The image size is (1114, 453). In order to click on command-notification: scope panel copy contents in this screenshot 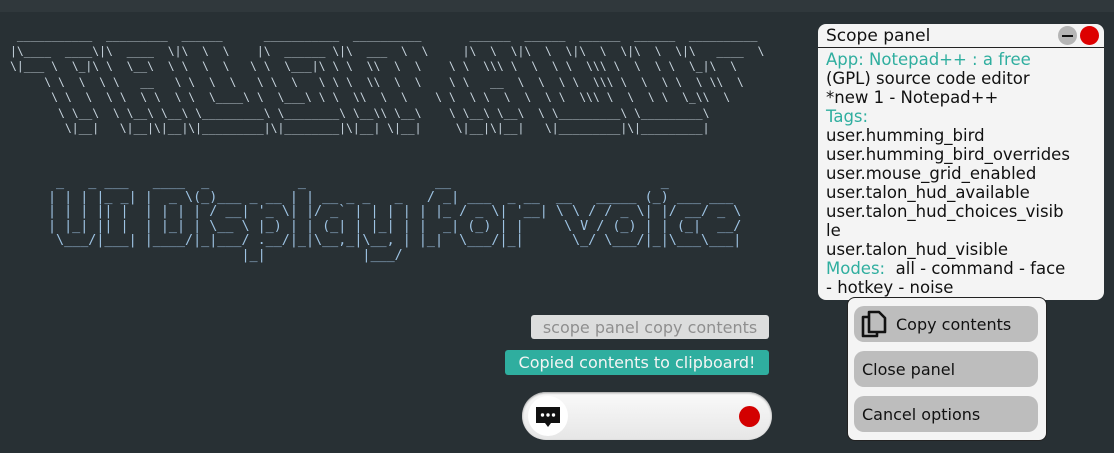, I will do `click(650, 327)`.